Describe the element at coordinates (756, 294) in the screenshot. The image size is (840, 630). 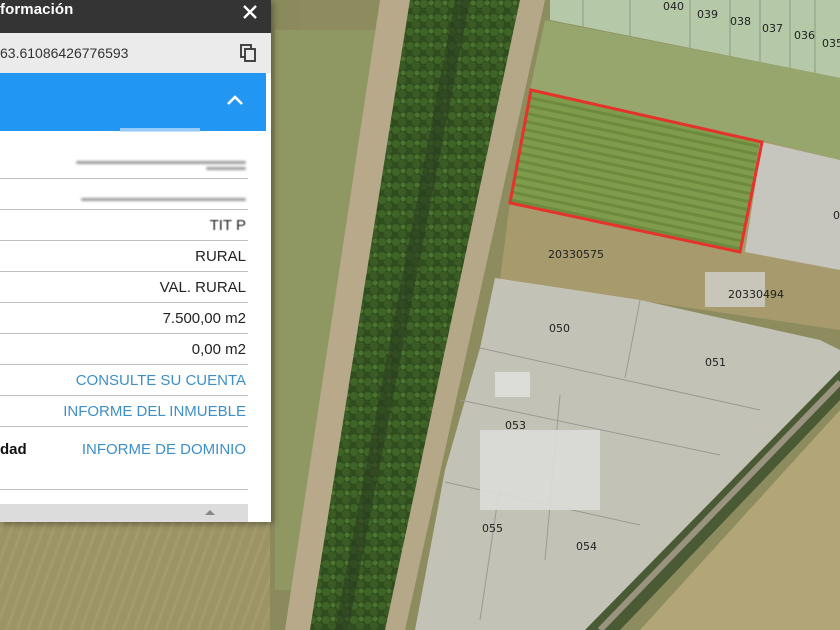
I see `parcel-label-20330494: 20330494` at that location.